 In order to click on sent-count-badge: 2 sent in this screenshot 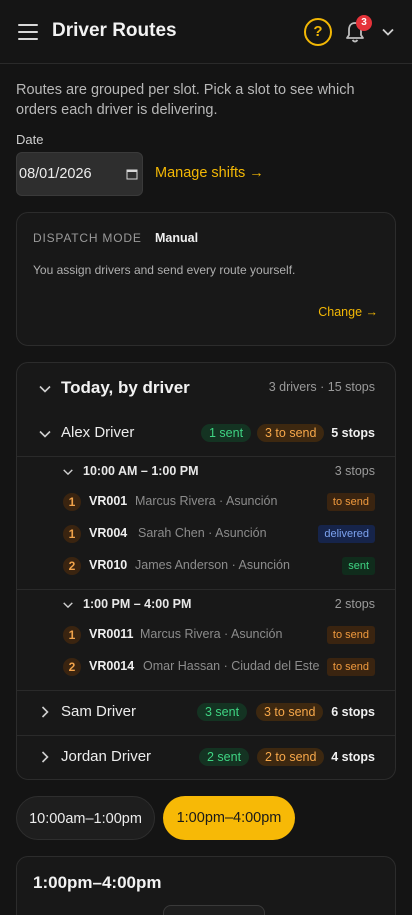, I will do `click(224, 757)`.